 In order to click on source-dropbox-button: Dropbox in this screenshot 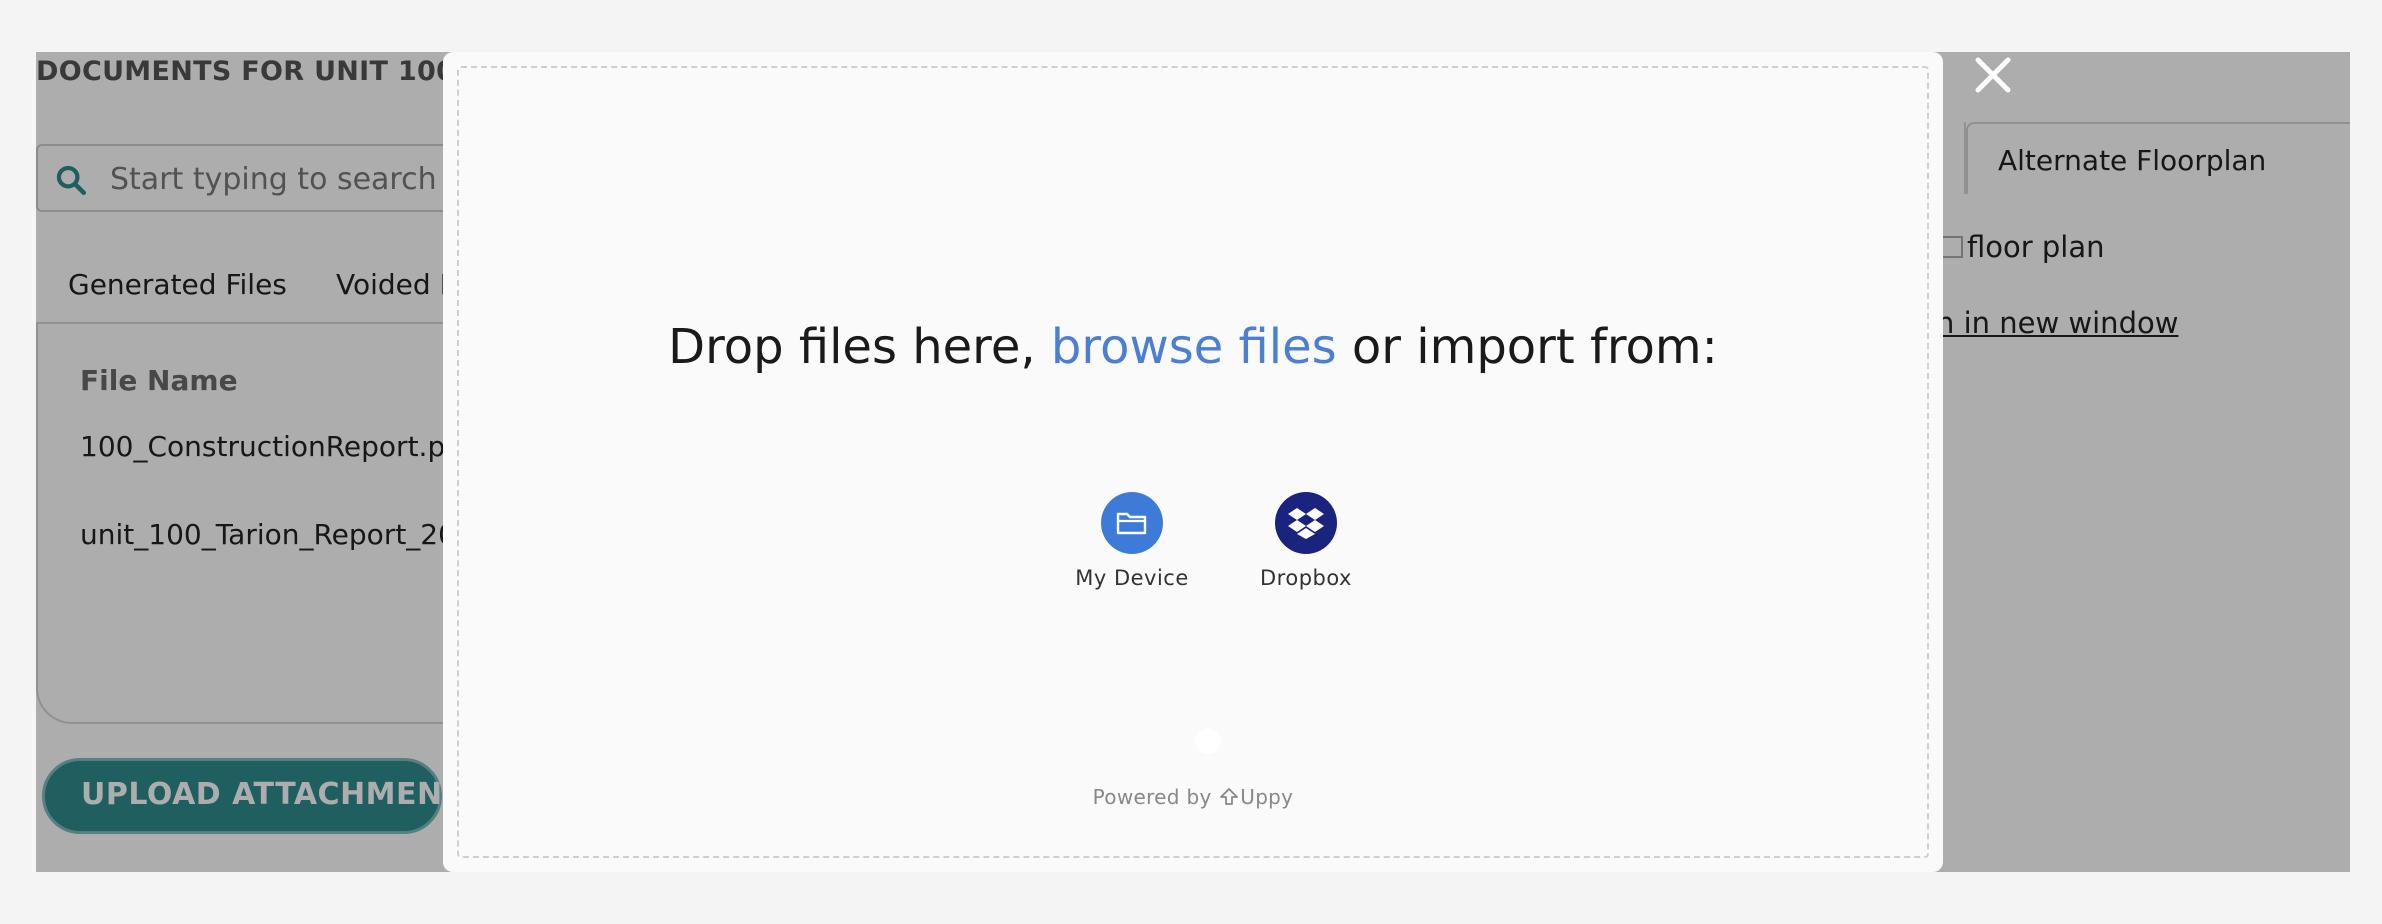, I will do `click(1306, 541)`.